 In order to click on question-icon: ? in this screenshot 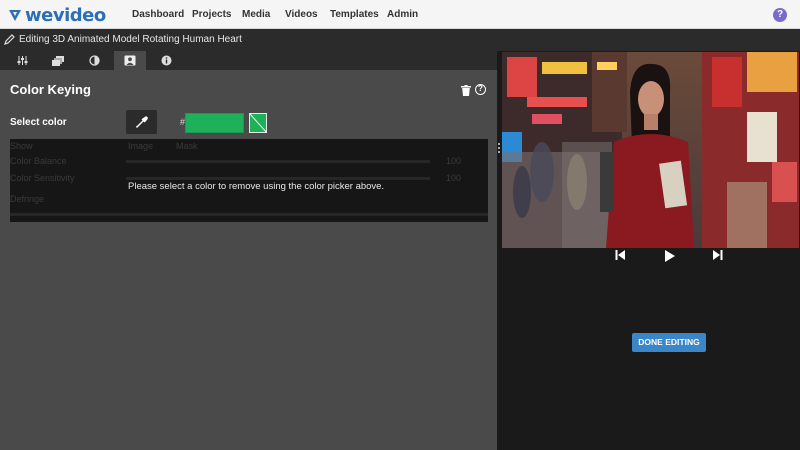, I will do `click(480, 89)`.